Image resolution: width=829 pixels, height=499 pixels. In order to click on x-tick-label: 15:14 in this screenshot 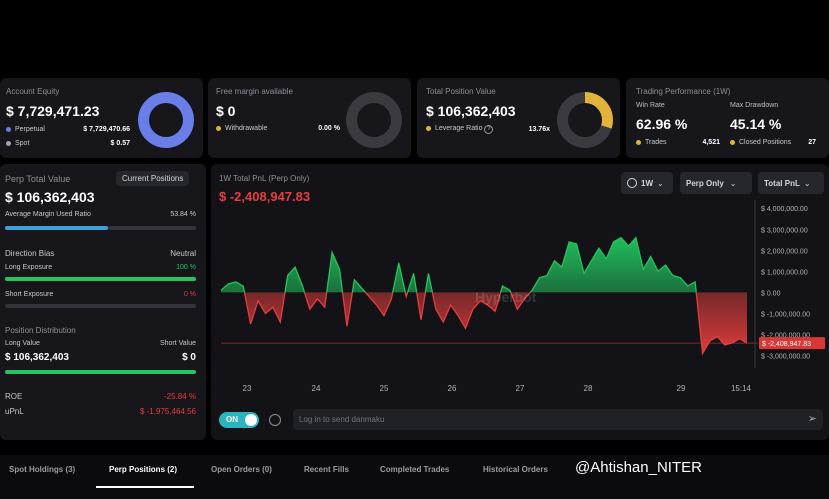, I will do `click(741, 388)`.